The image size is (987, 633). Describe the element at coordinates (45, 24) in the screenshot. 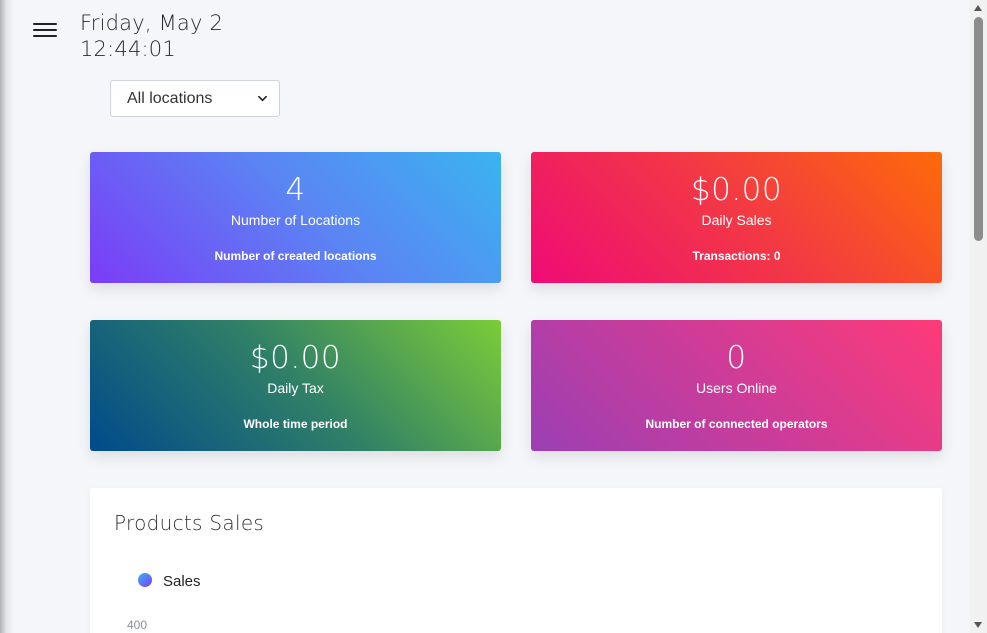

I see `menu-bar-top` at that location.